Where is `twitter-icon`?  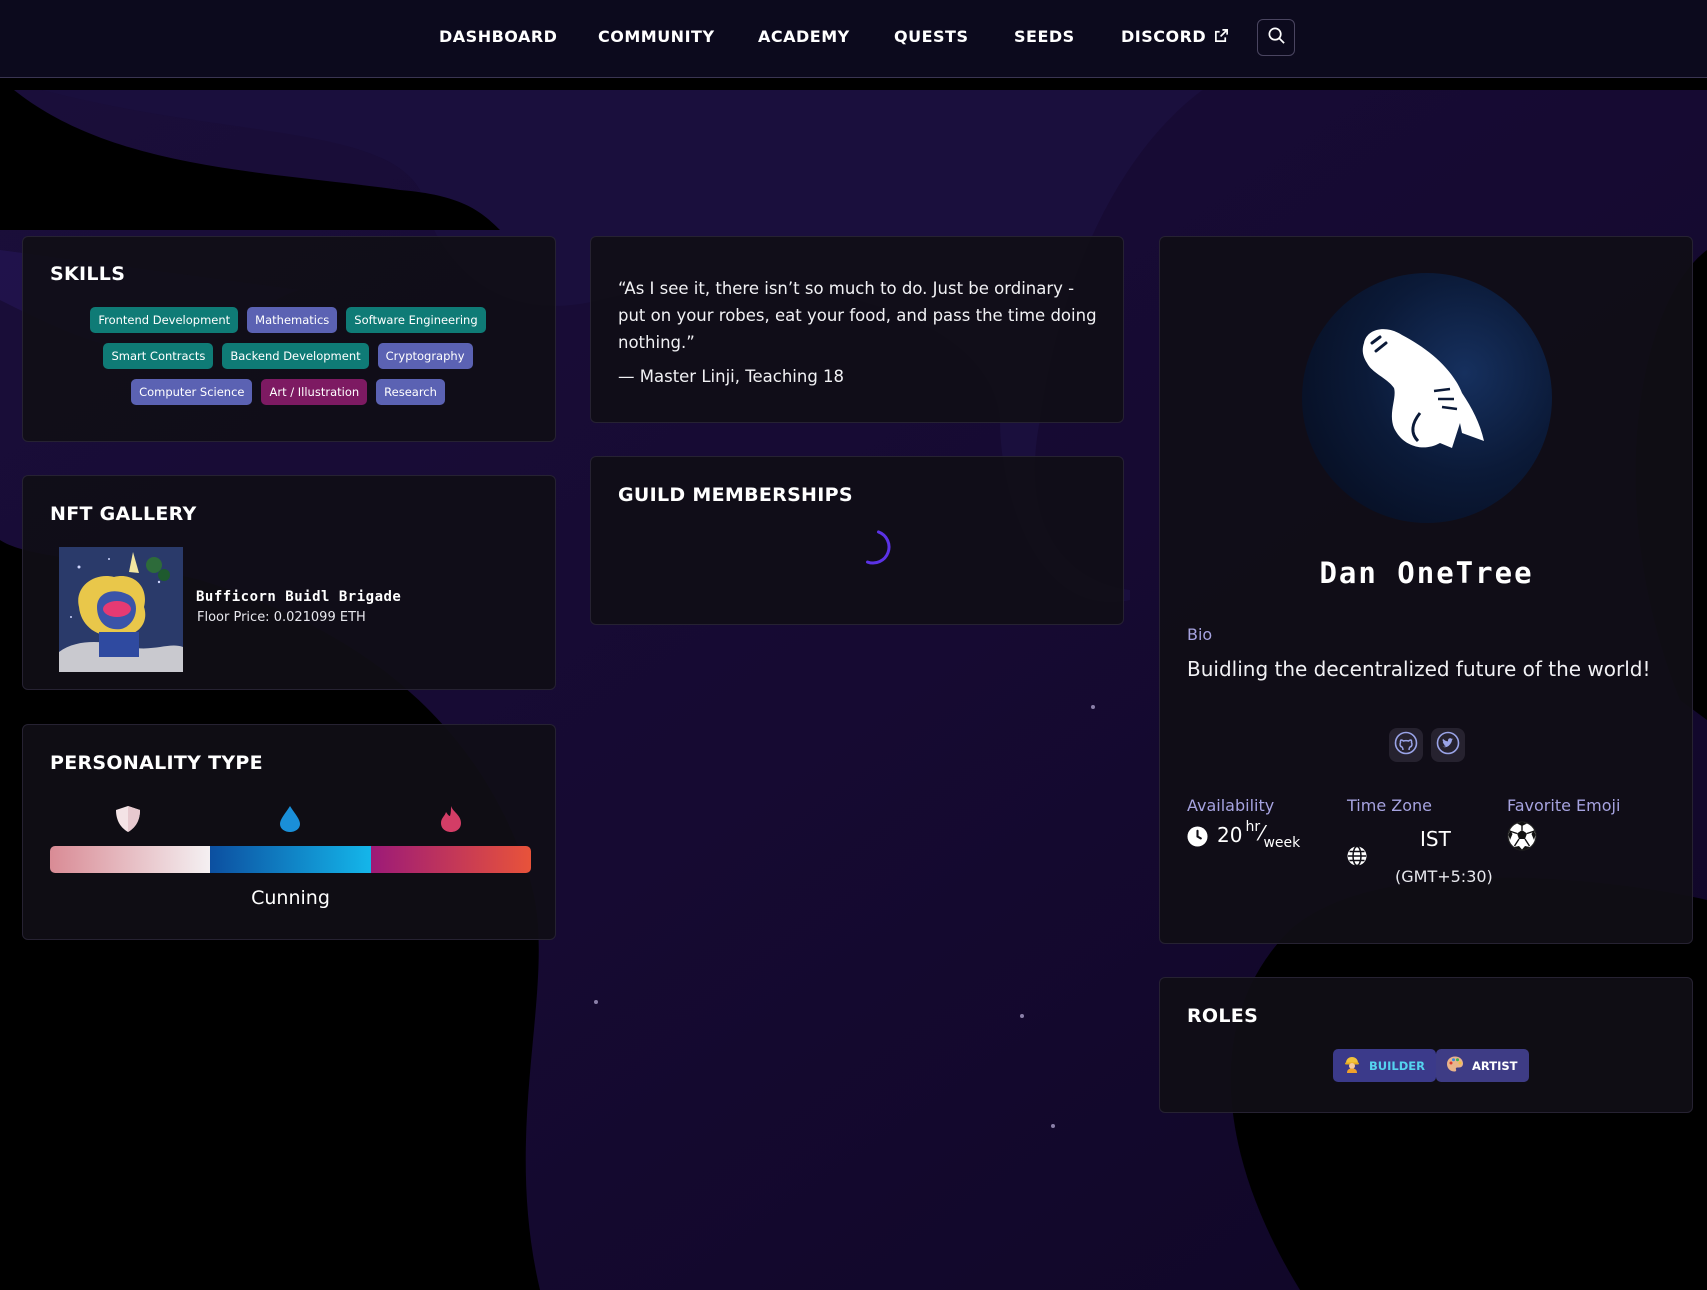
twitter-icon is located at coordinates (1448, 745).